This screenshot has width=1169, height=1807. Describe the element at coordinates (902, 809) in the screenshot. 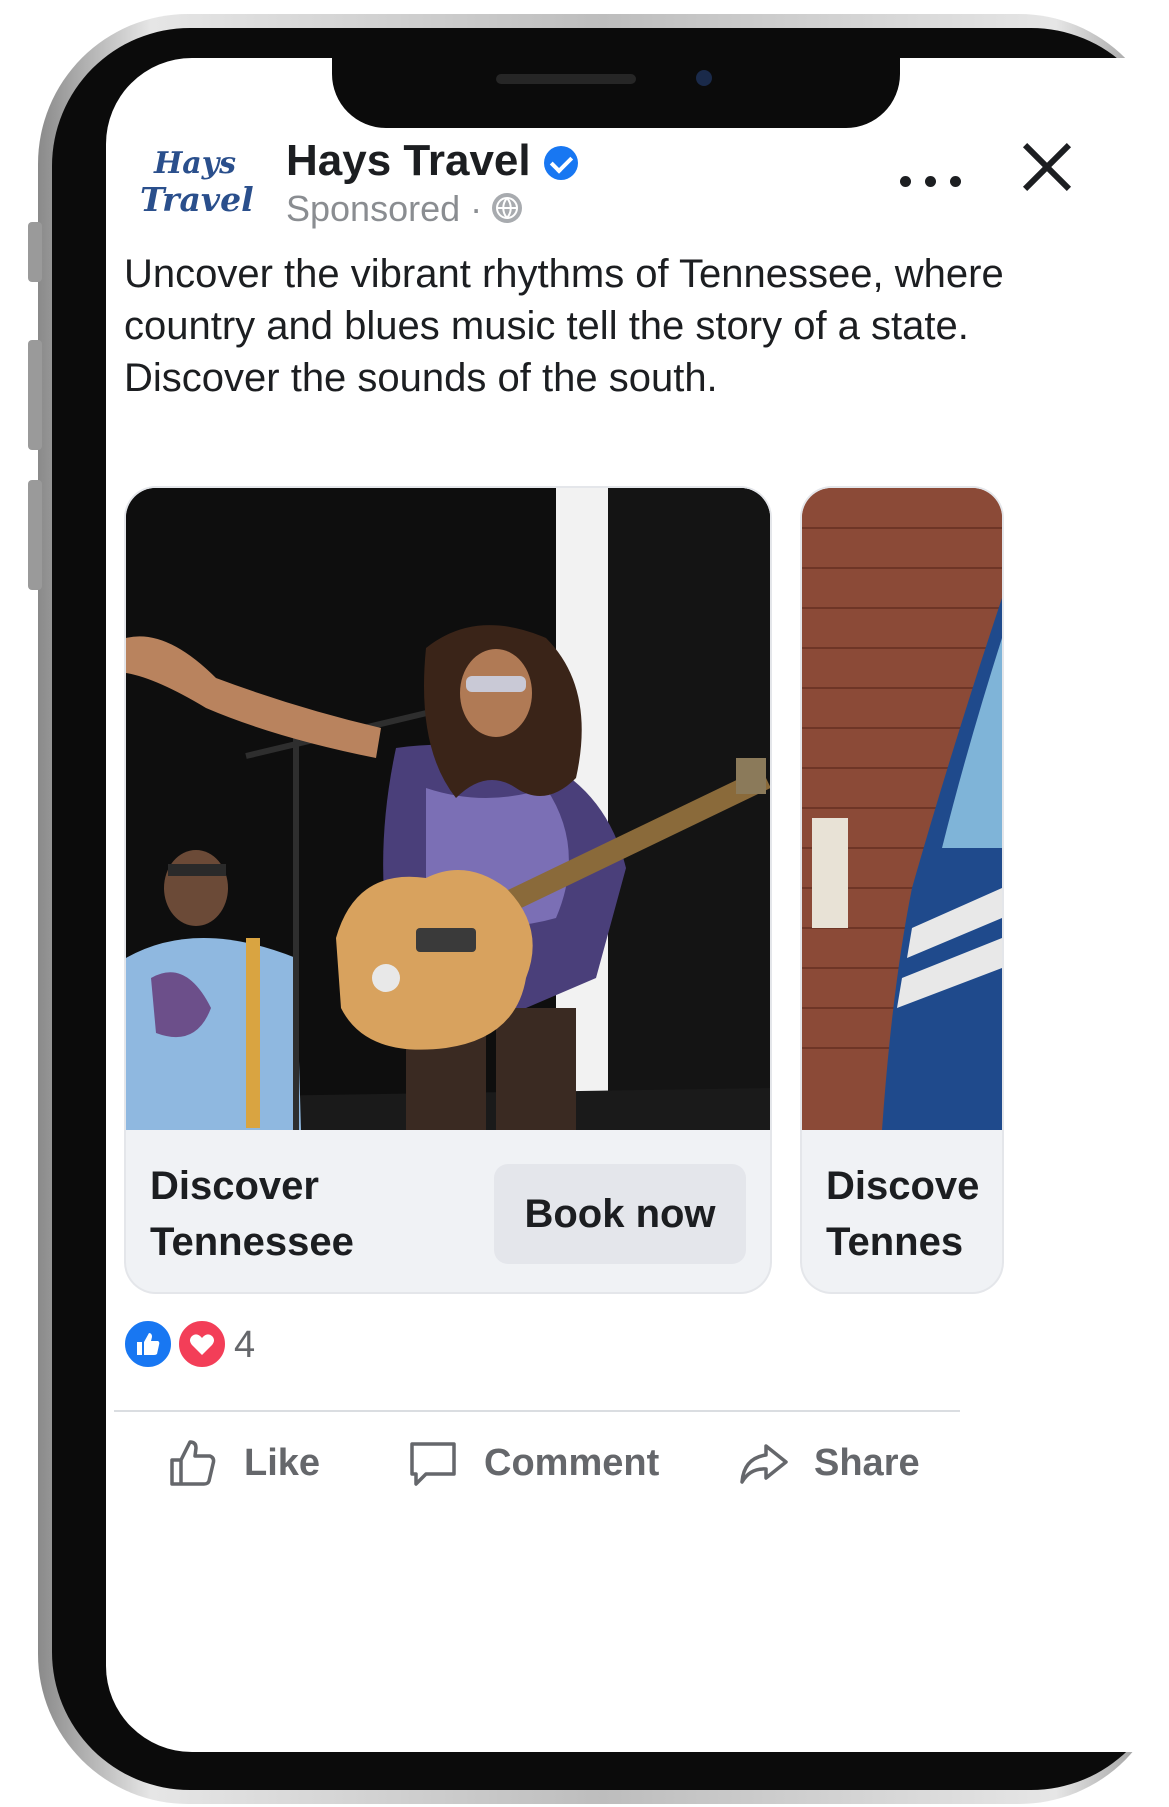

I see `carousel-image-building` at that location.